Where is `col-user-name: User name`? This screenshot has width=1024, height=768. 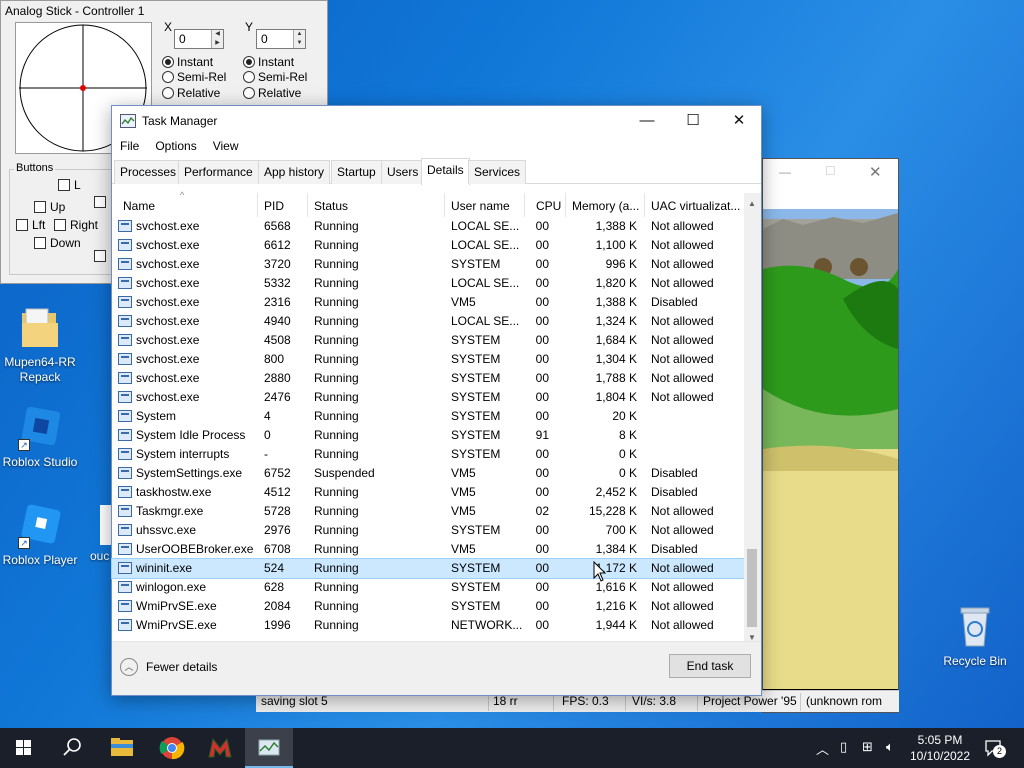
col-user-name: User name is located at coordinates (480, 206).